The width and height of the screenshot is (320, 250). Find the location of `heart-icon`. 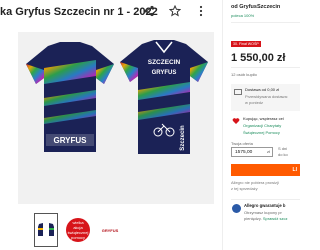

heart-icon is located at coordinates (236, 121).